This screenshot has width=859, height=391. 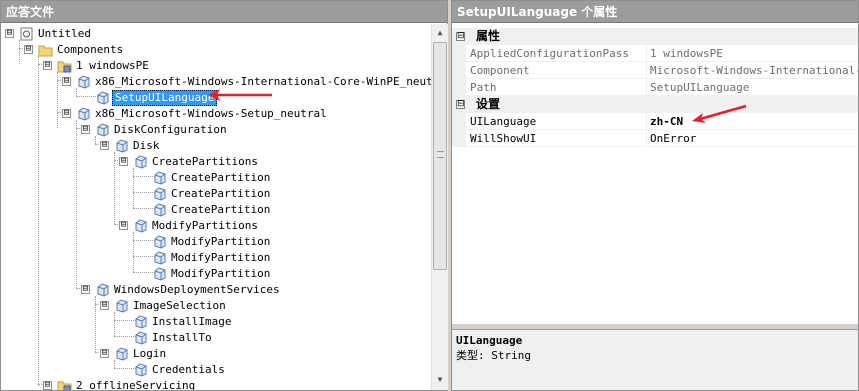 I want to click on property-row-applied-configuration-pass: AppliedConfigurationPass 1 windowsPE, so click(x=655, y=53).